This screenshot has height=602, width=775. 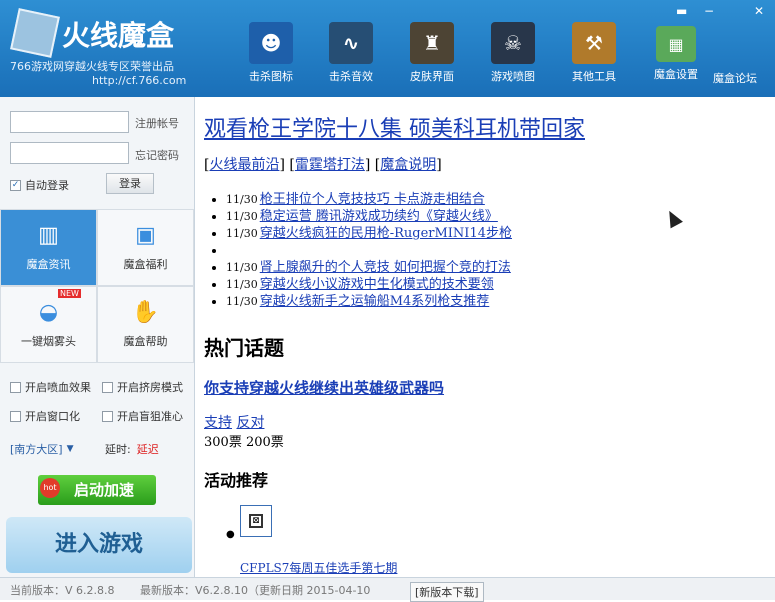 I want to click on app-subtitle: 766游戏网穿越火线专区荣誉出品, so click(x=92, y=66).